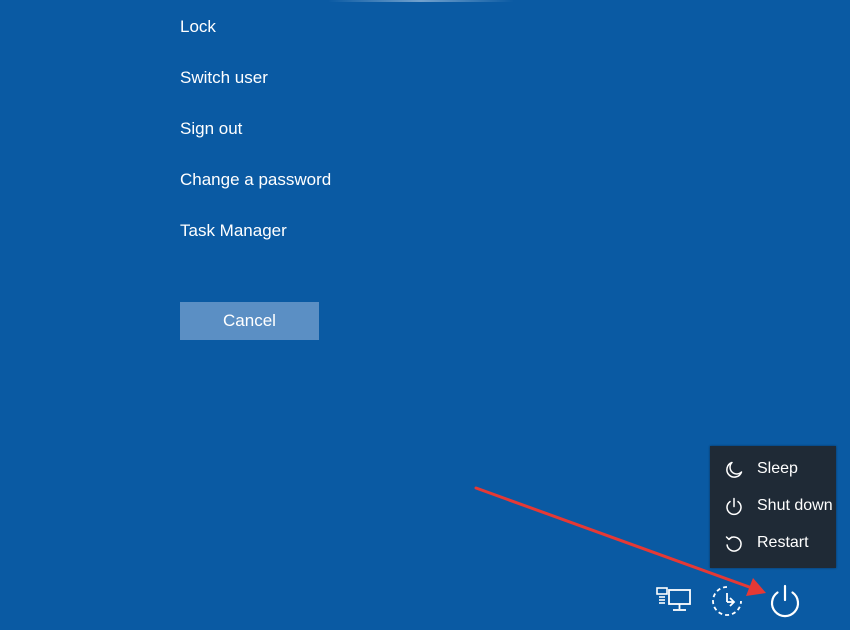 The height and width of the screenshot is (630, 850). I want to click on task-manager-option: Task Manager, so click(340, 243).